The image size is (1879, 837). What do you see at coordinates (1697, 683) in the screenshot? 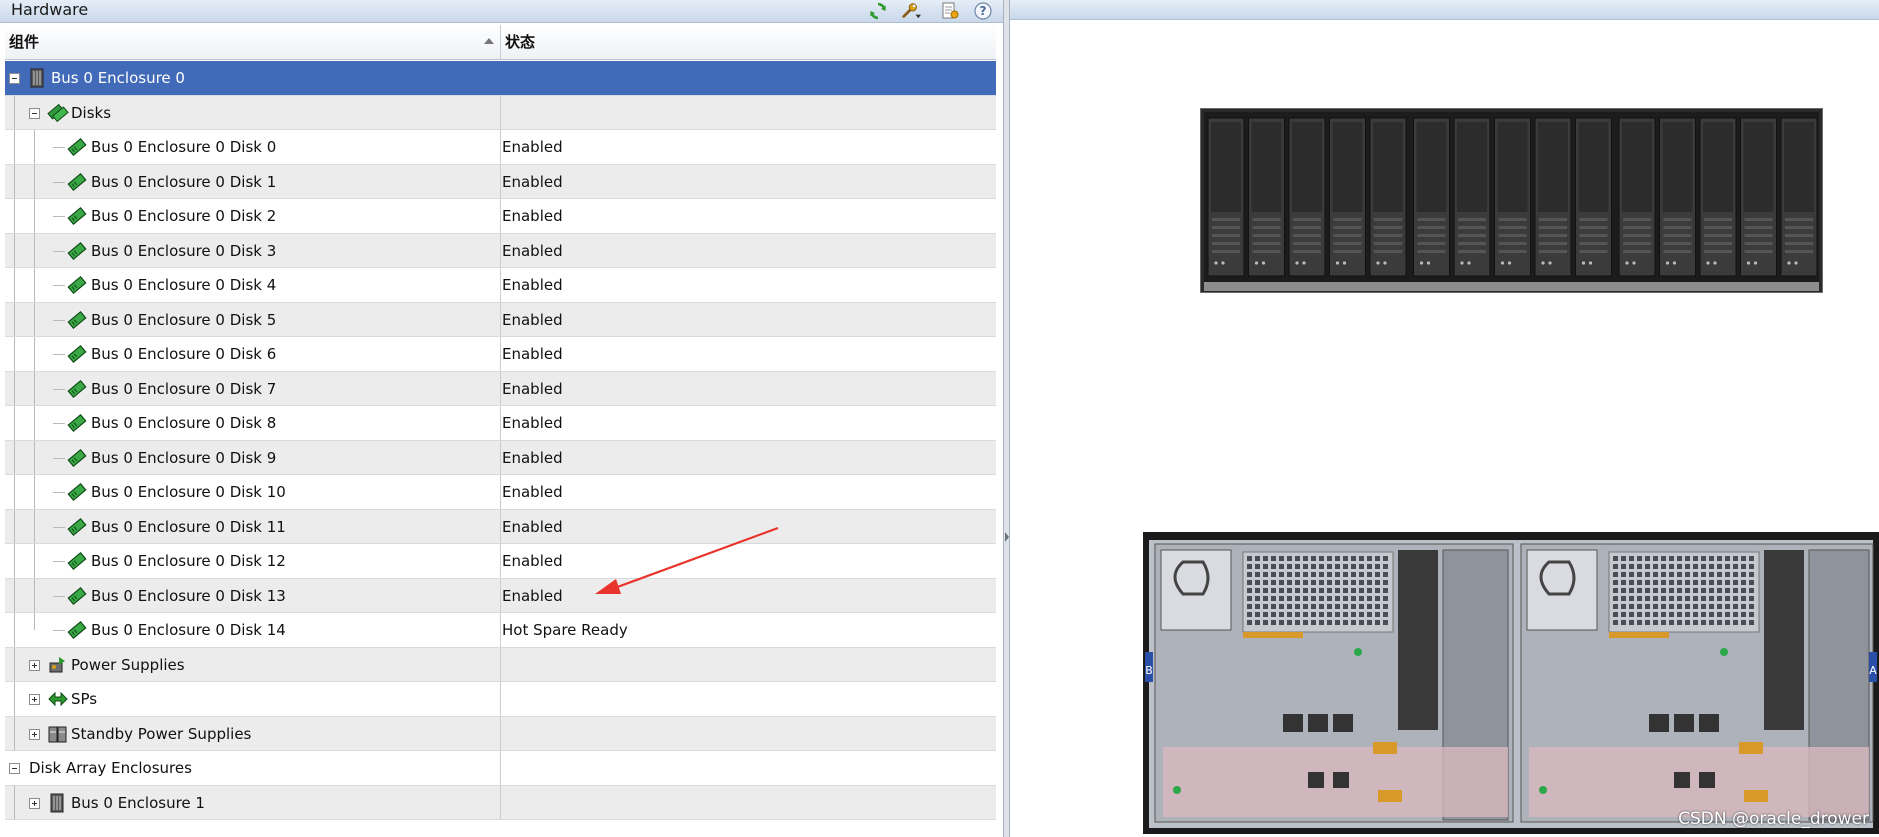
I see `storage-processor-a` at bounding box center [1697, 683].